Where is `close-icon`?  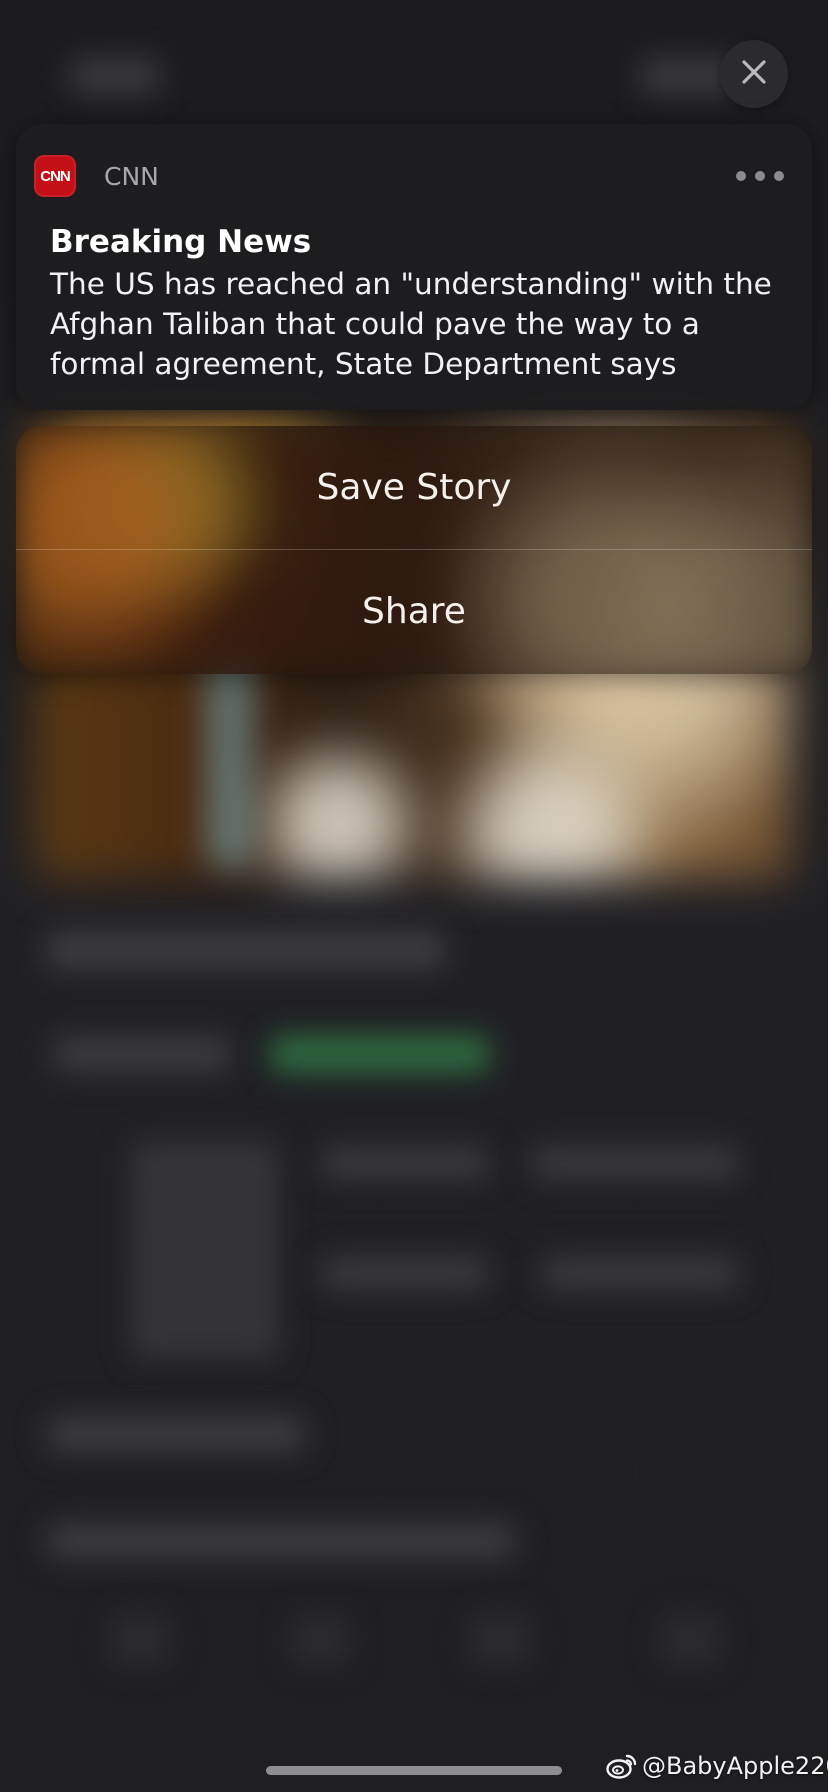 close-icon is located at coordinates (754, 74).